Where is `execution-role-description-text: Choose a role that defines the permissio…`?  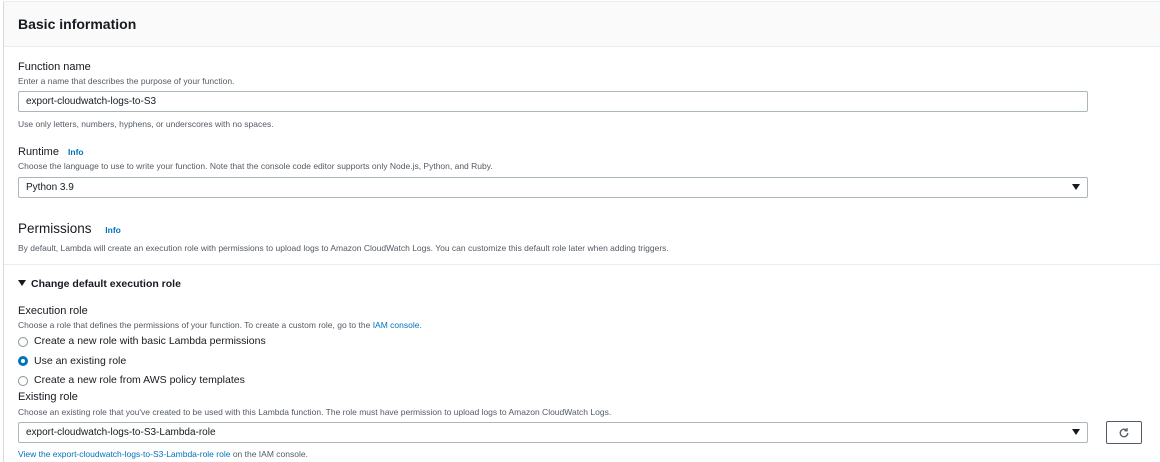 execution-role-description-text: Choose a role that defines the permissio… is located at coordinates (195, 325).